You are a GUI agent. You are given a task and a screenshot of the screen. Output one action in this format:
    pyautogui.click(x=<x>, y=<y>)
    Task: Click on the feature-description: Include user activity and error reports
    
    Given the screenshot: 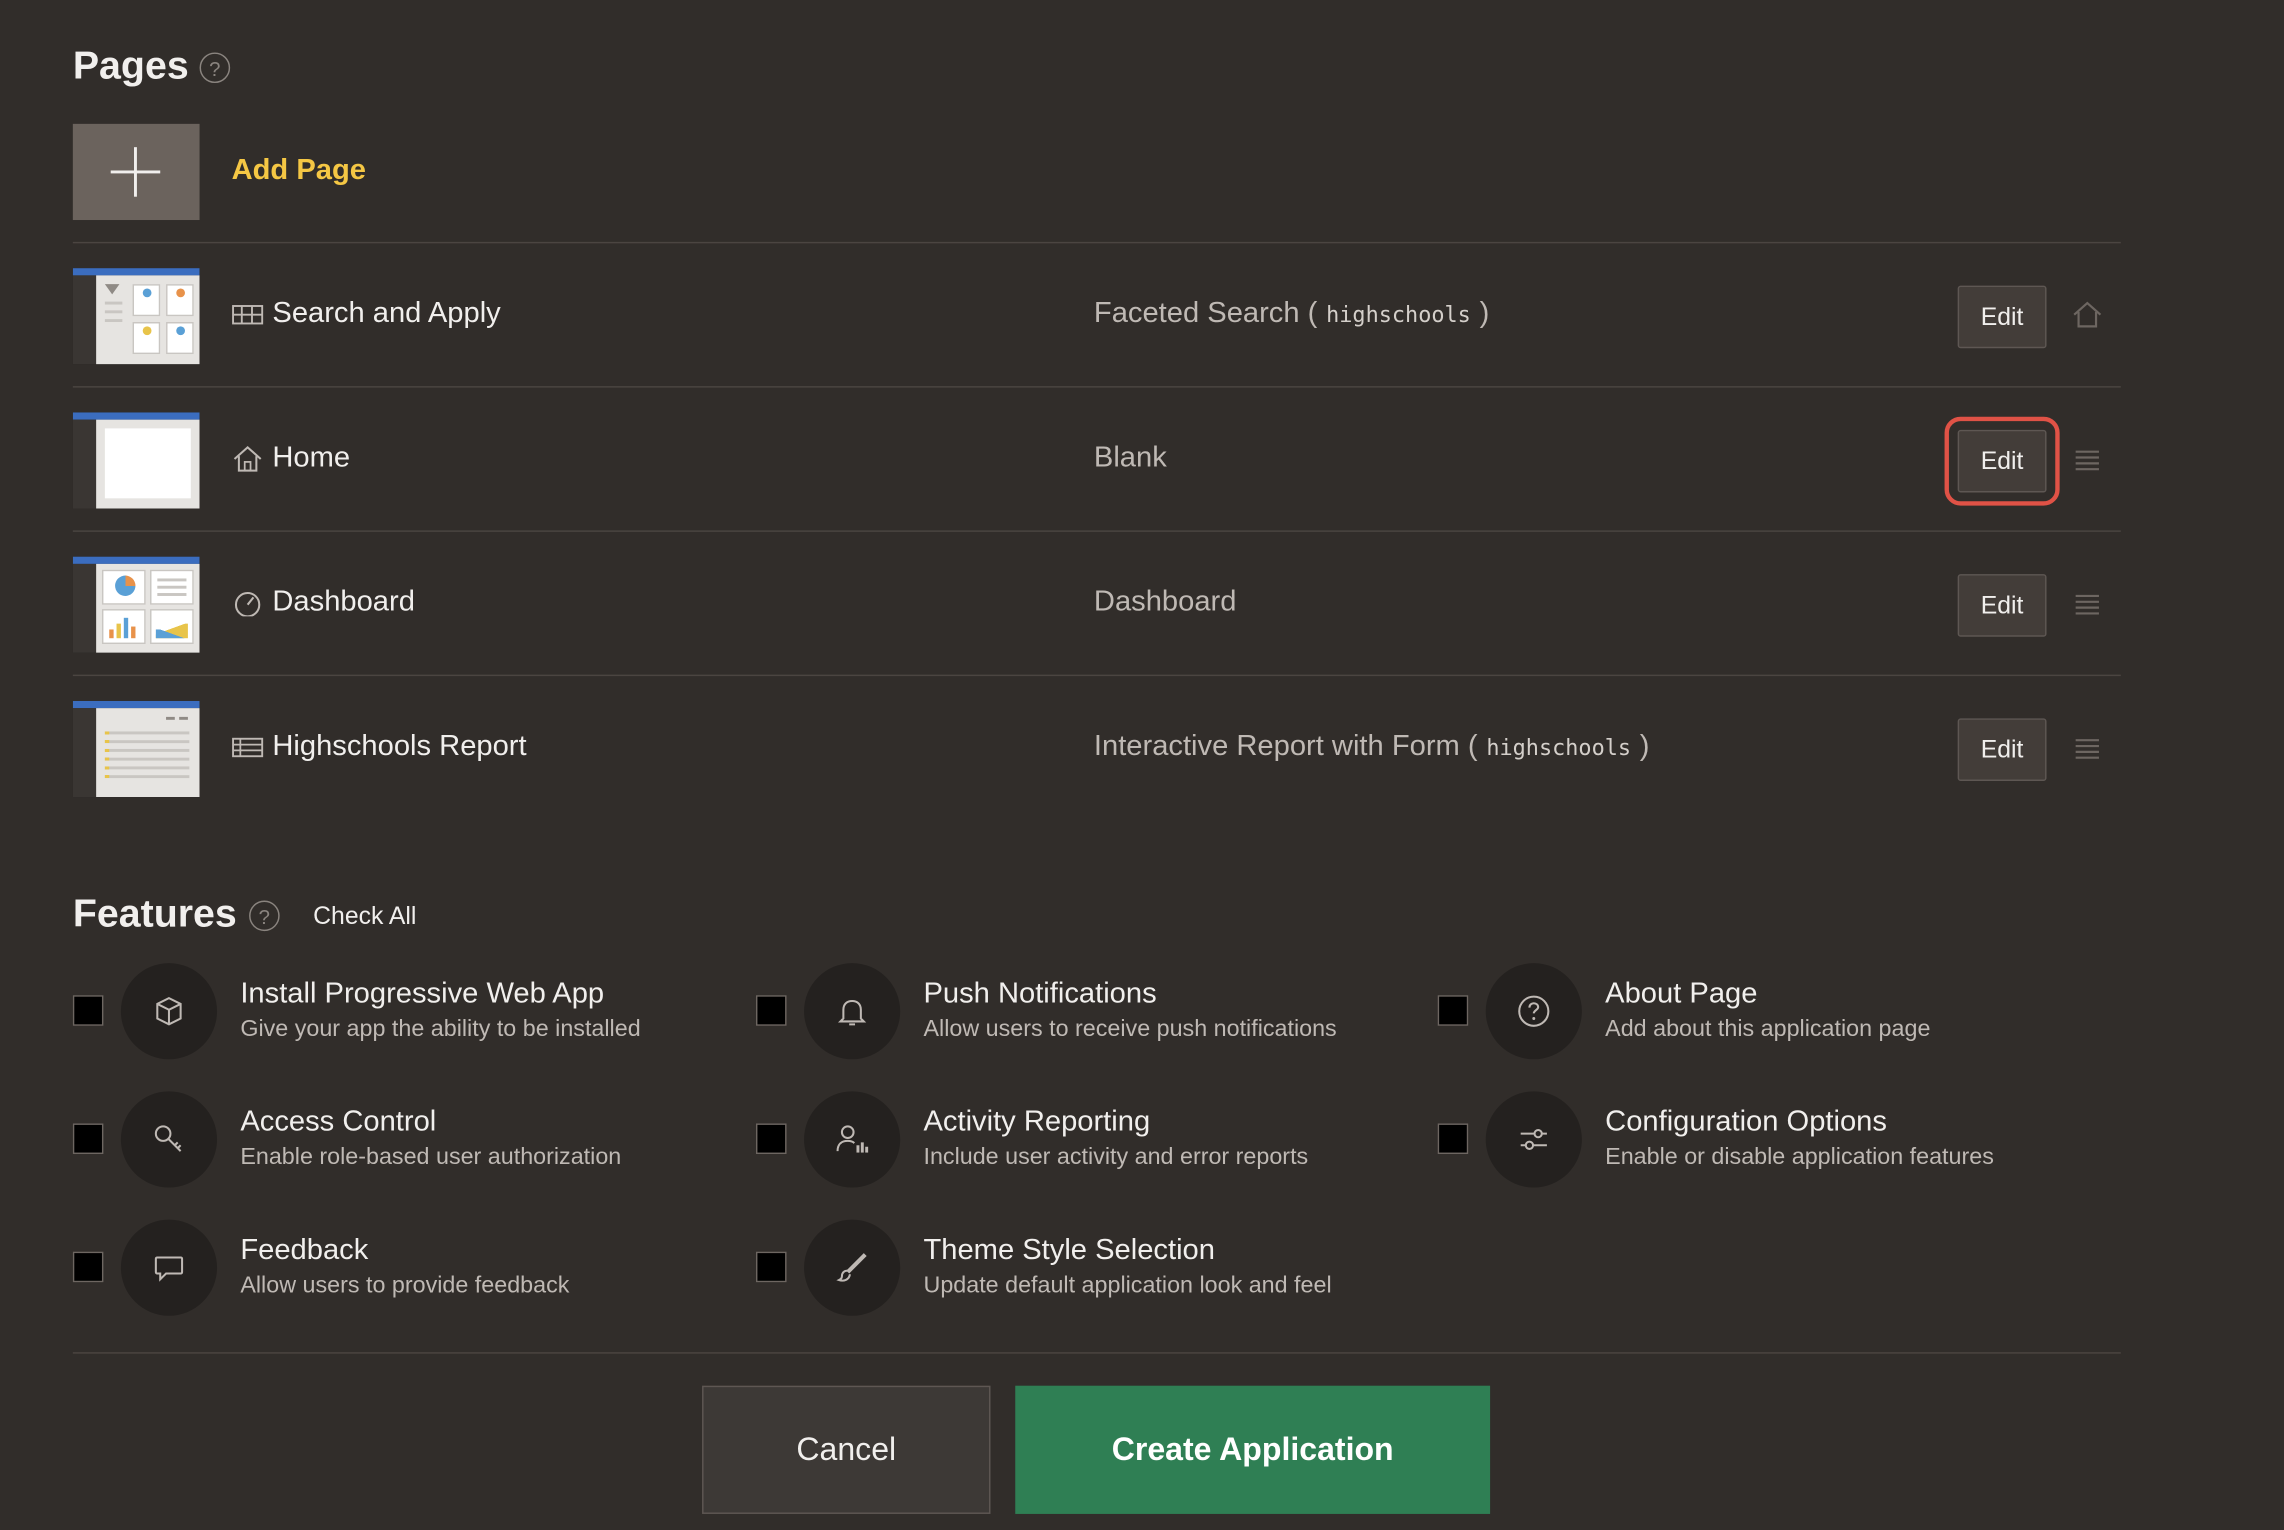 What is the action you would take?
    pyautogui.click(x=1116, y=1158)
    